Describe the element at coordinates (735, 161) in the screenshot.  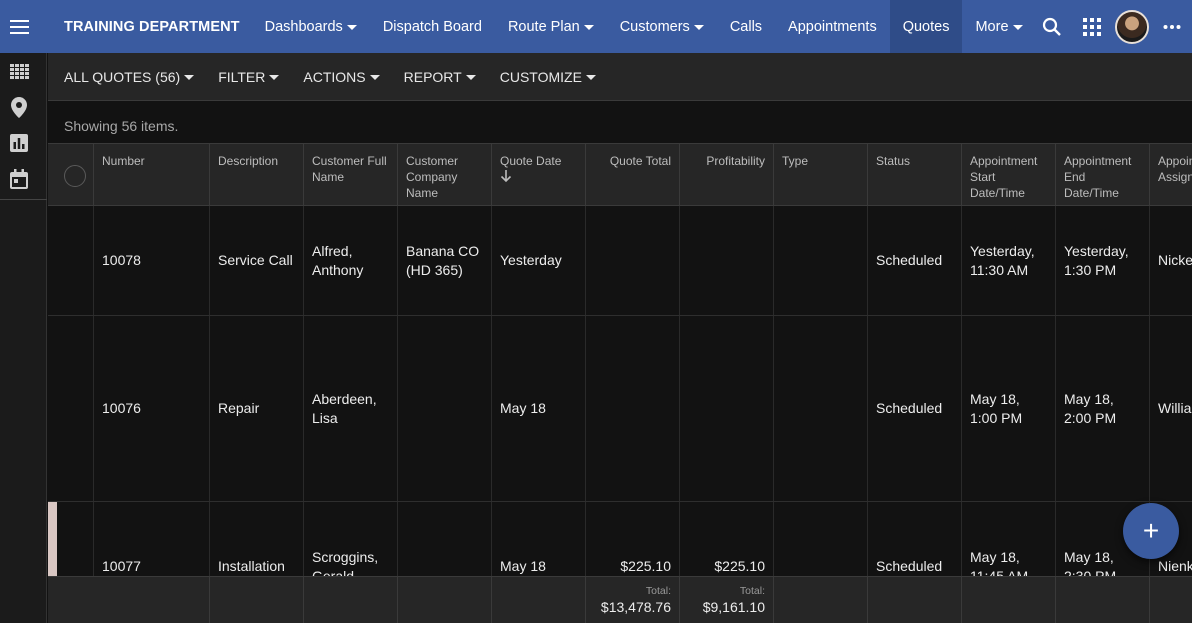
I see `column-header-label: Profitability` at that location.